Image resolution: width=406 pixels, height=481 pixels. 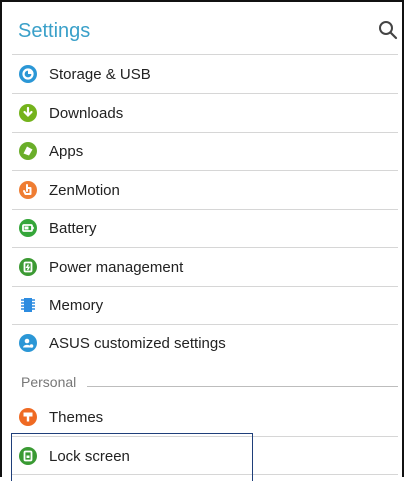 What do you see at coordinates (28, 417) in the screenshot?
I see `themes-icon` at bounding box center [28, 417].